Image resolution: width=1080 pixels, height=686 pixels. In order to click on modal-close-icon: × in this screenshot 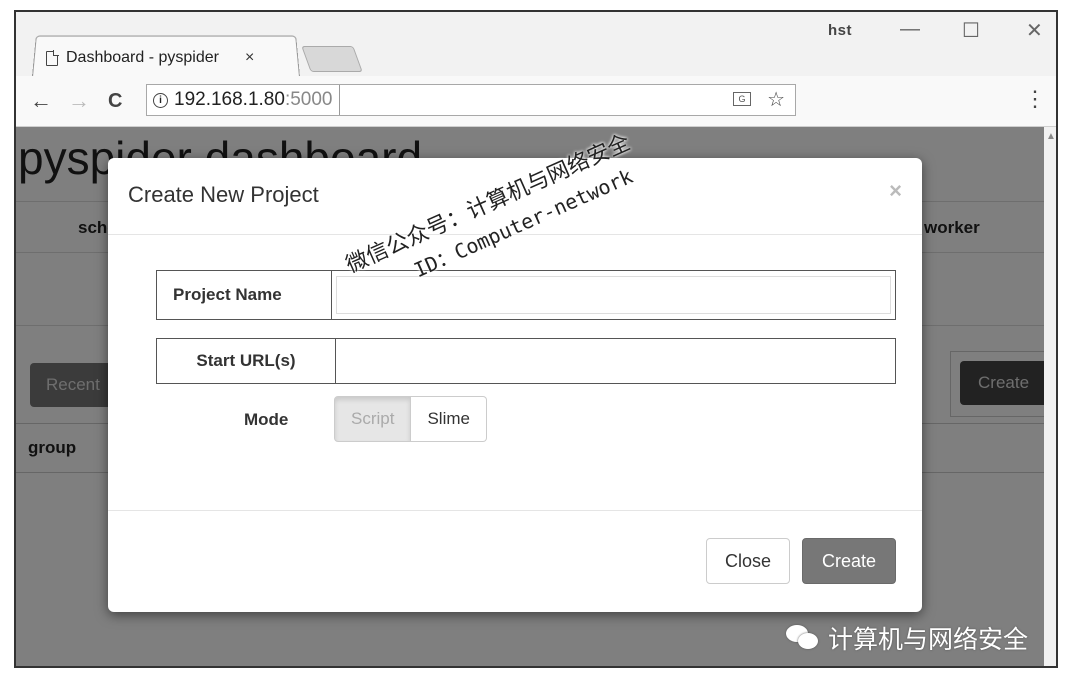, I will do `click(895, 191)`.